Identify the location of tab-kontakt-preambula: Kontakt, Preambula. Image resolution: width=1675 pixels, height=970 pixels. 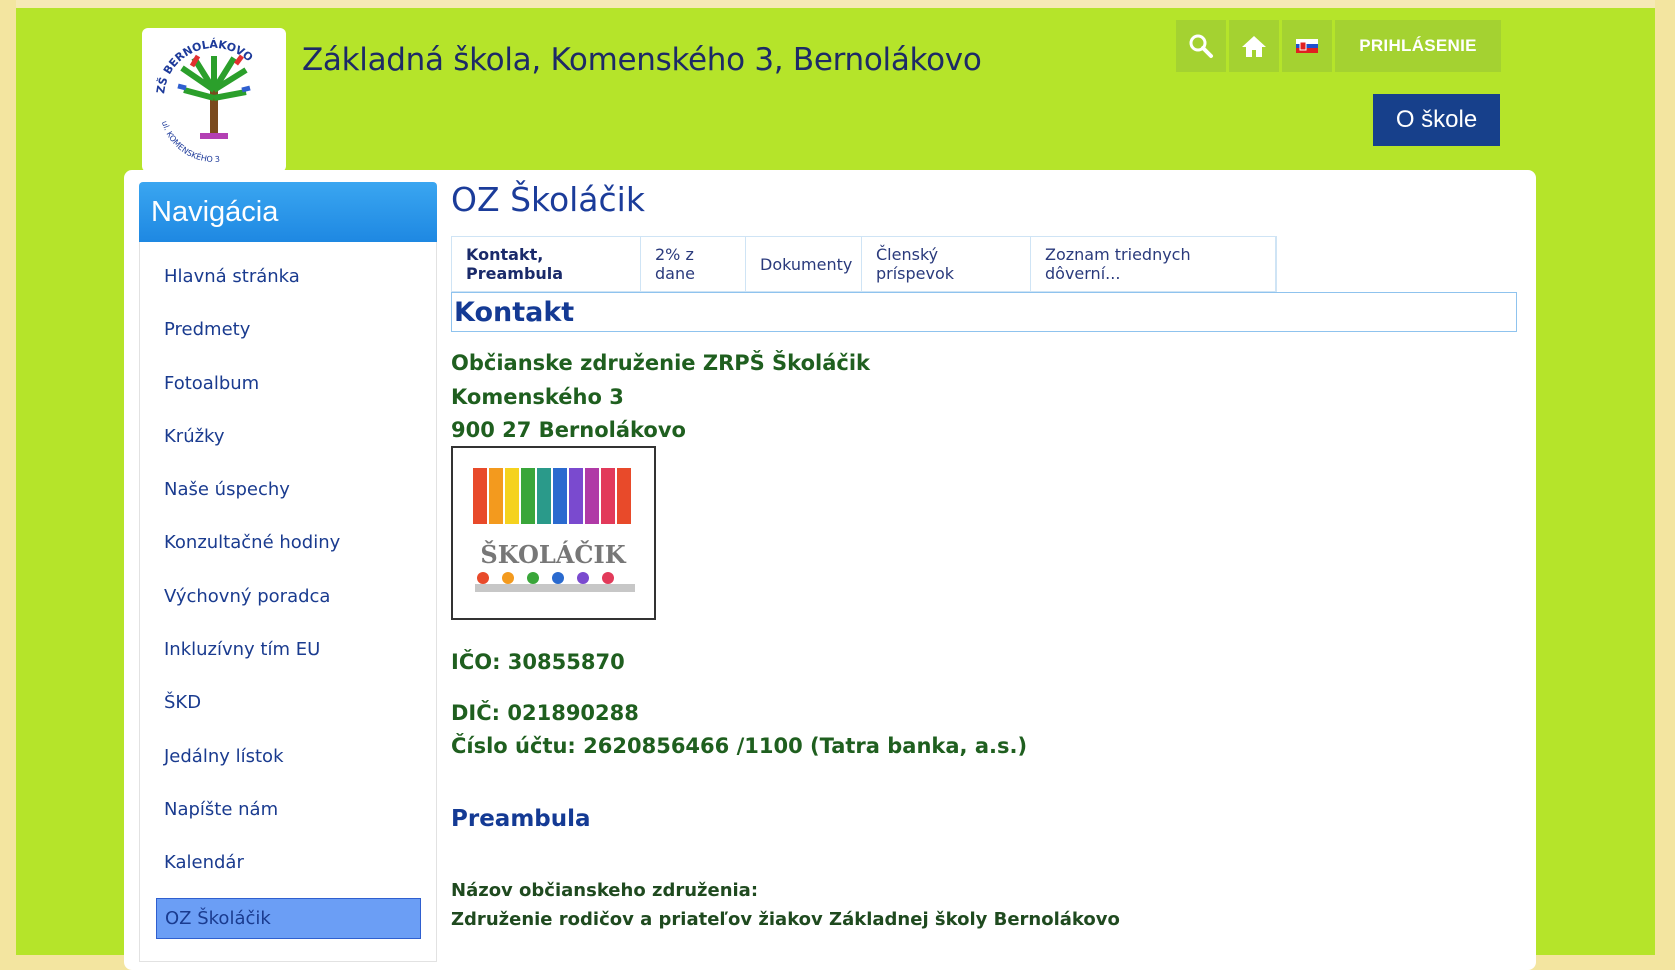
(546, 264).